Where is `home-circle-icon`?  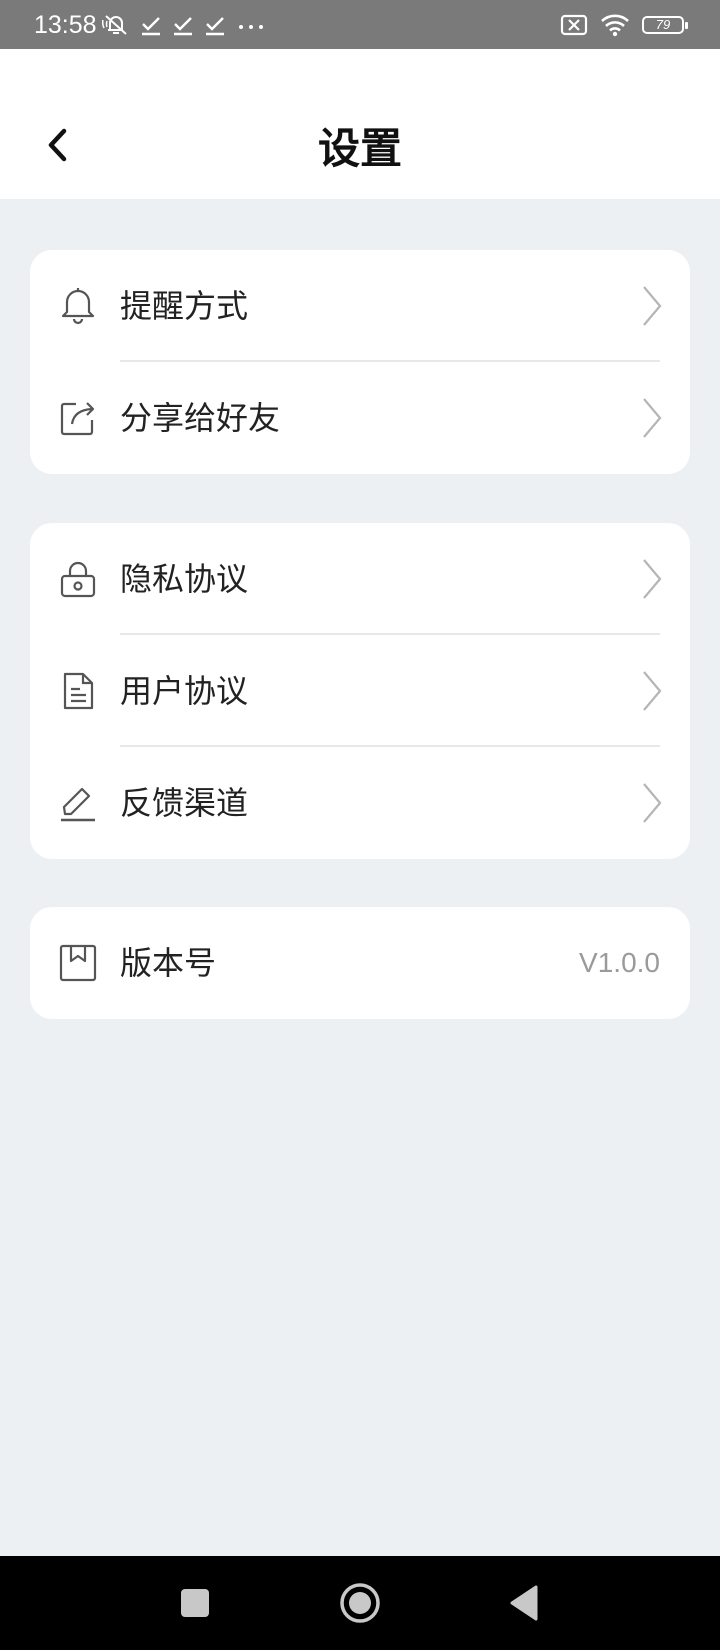
home-circle-icon is located at coordinates (360, 1603).